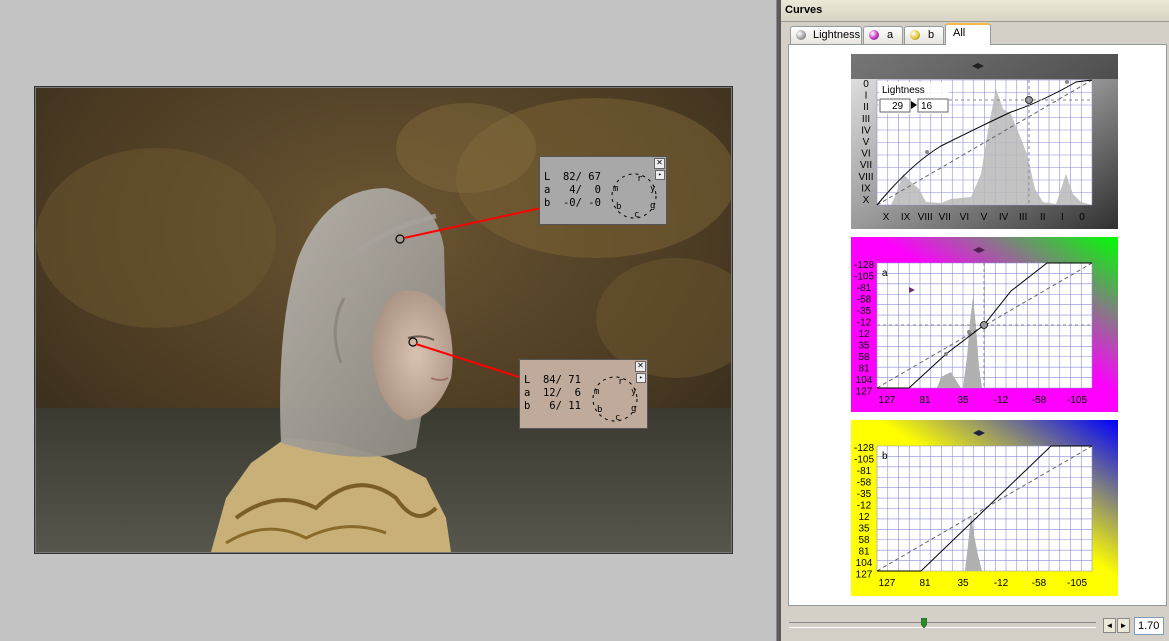 The width and height of the screenshot is (1169, 641). I want to click on y-tick-label: V, so click(866, 142).